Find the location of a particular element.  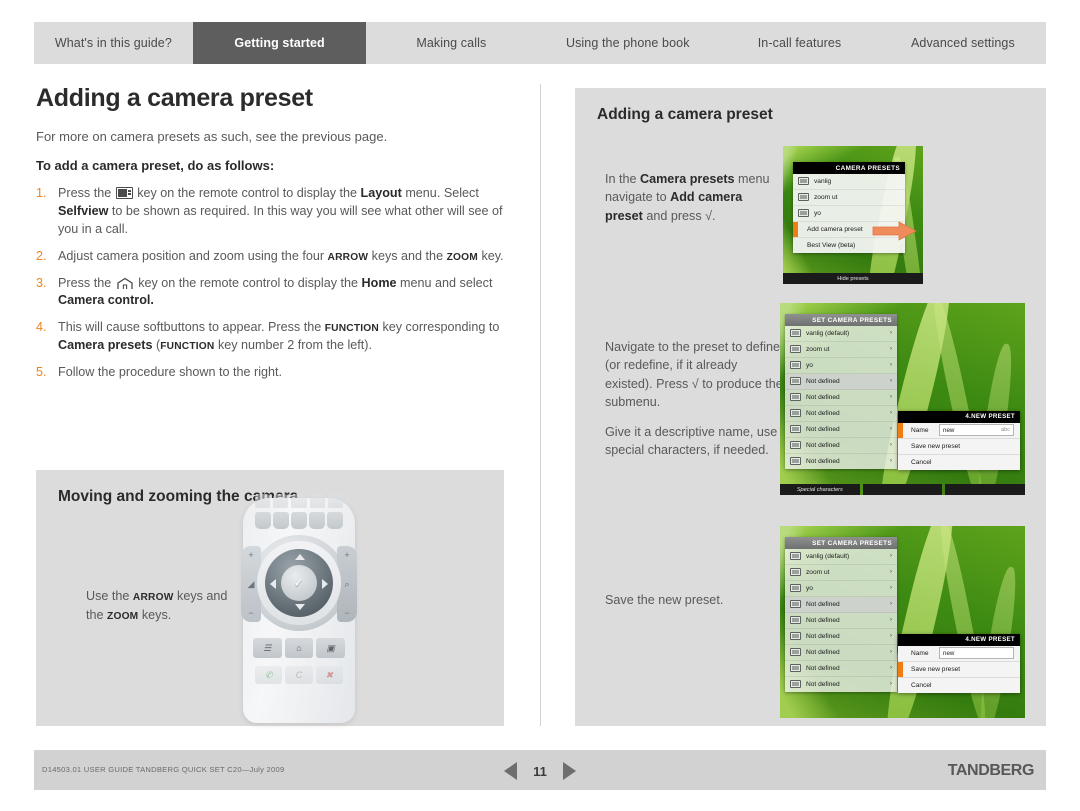

phonebook-key-icon: ☰ is located at coordinates (267, 648).